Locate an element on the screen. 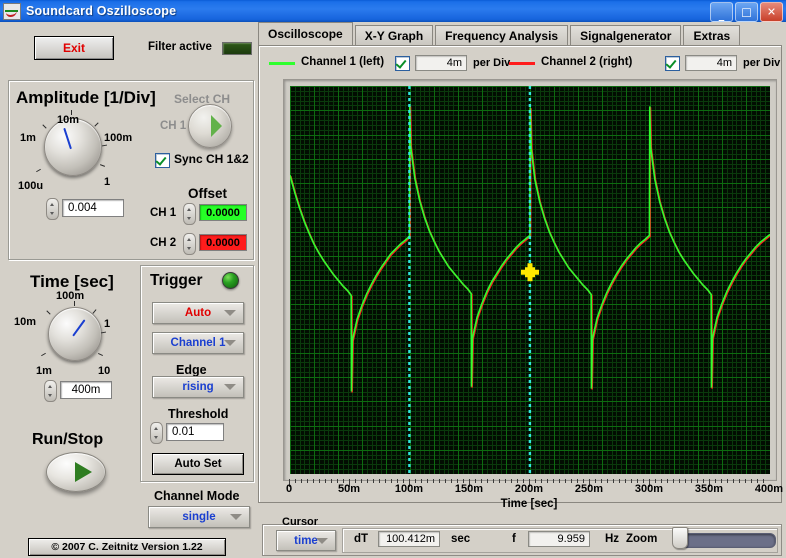 The image size is (786, 558). tab-xy-graph: X-Y Graph is located at coordinates (394, 35).